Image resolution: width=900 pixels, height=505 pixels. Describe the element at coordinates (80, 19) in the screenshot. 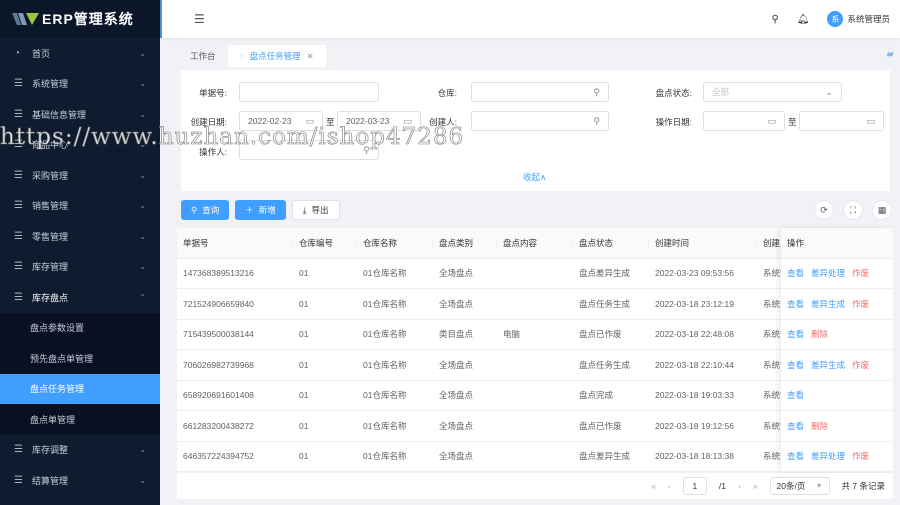

I see `app-logo: ERP管理系统` at that location.